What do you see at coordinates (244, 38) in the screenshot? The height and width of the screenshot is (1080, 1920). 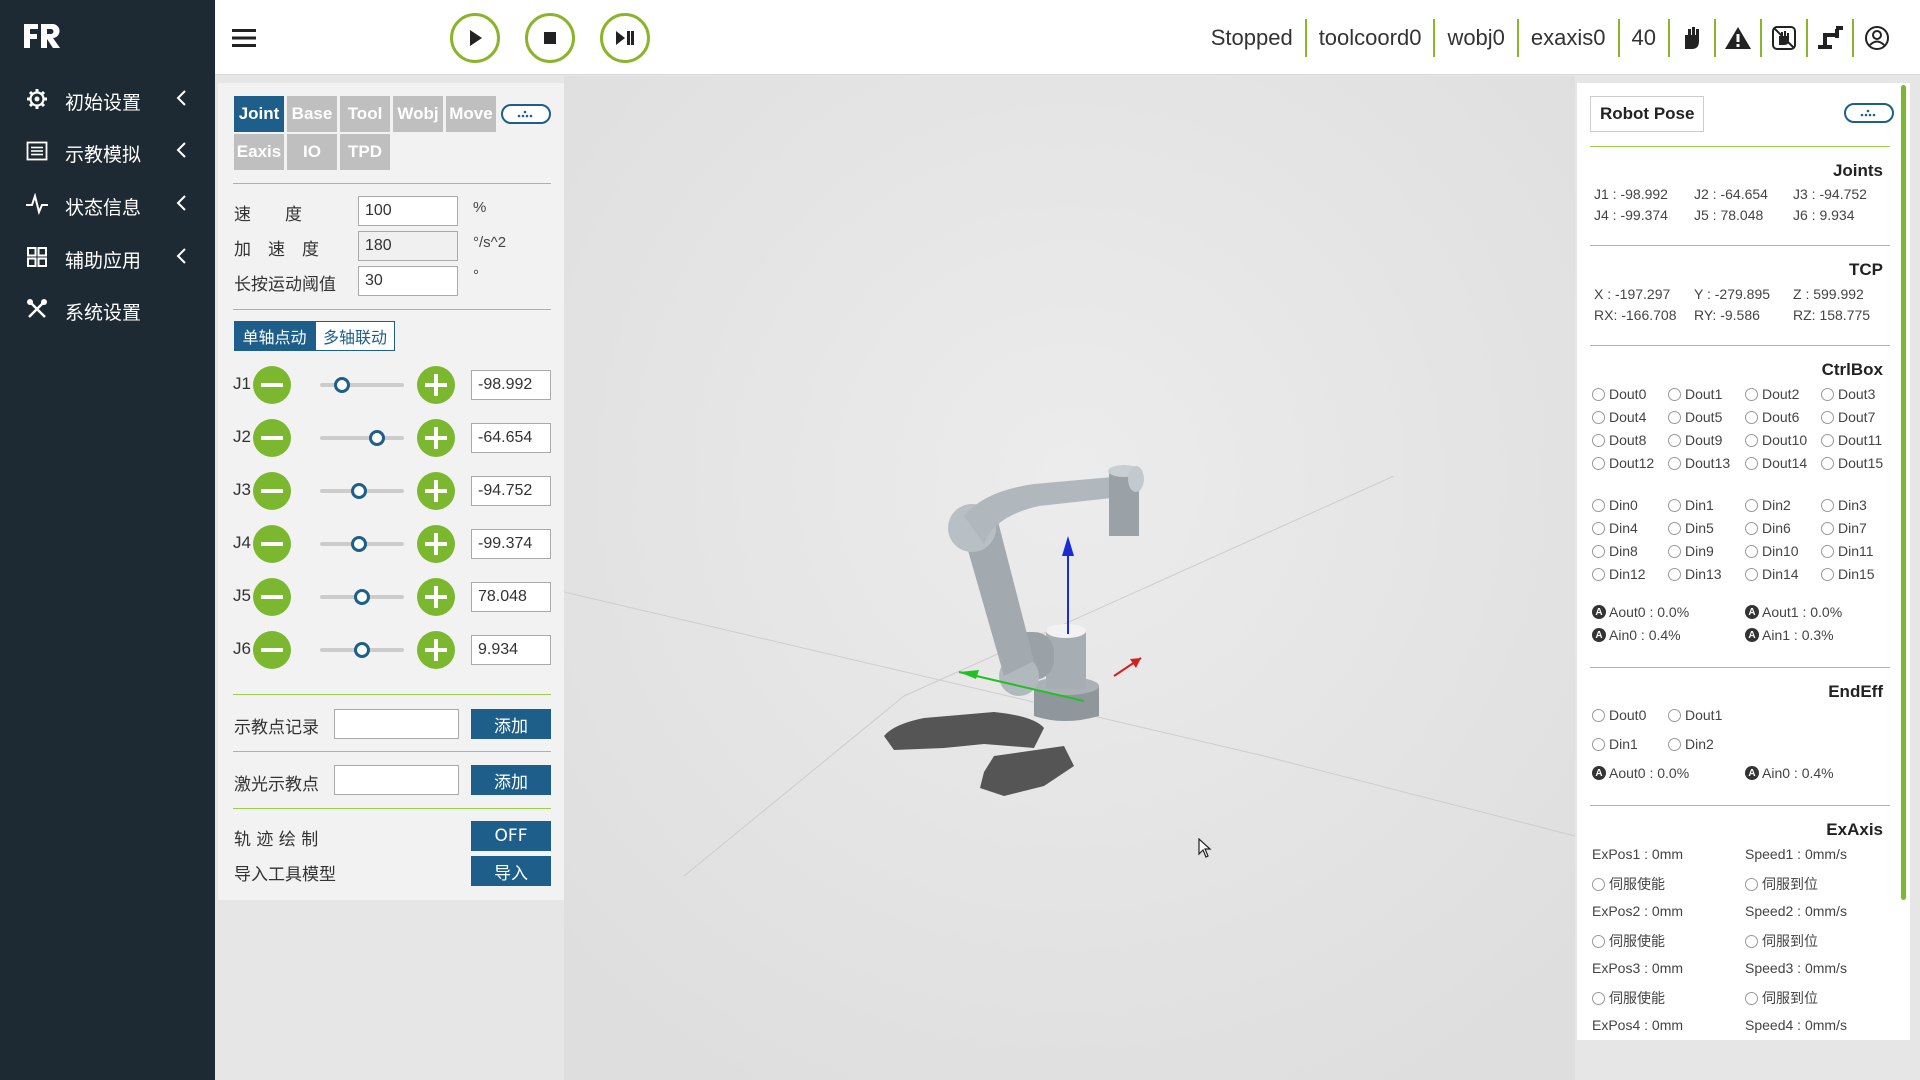 I see `menu-icon` at bounding box center [244, 38].